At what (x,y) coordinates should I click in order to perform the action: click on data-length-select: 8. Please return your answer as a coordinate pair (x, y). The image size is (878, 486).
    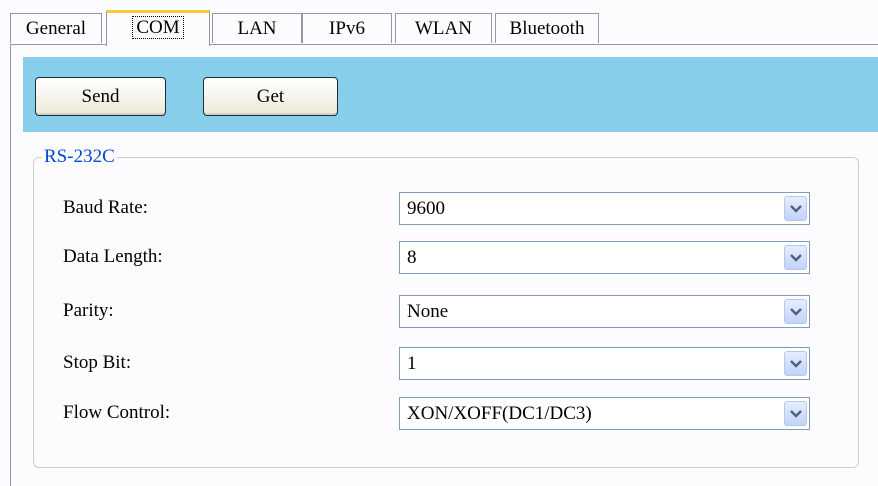
    Looking at the image, I should click on (604, 257).